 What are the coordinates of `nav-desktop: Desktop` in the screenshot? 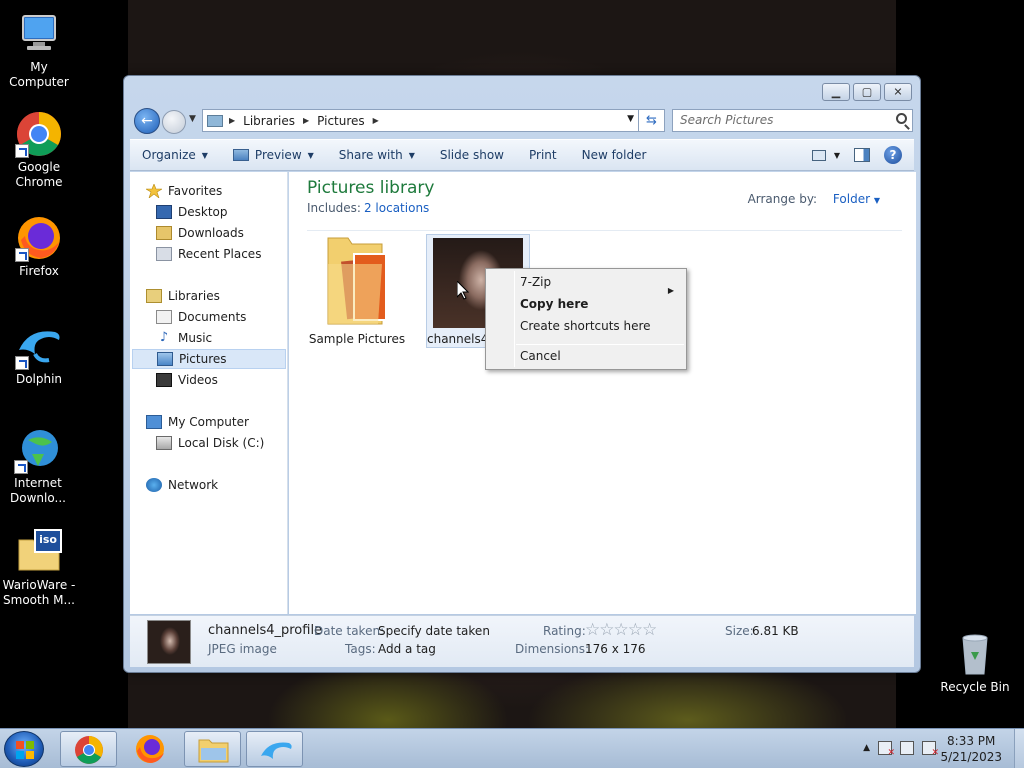 It's located at (192, 212).